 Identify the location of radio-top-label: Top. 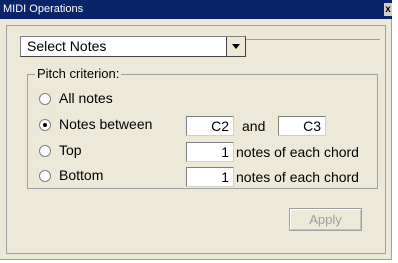
(70, 150).